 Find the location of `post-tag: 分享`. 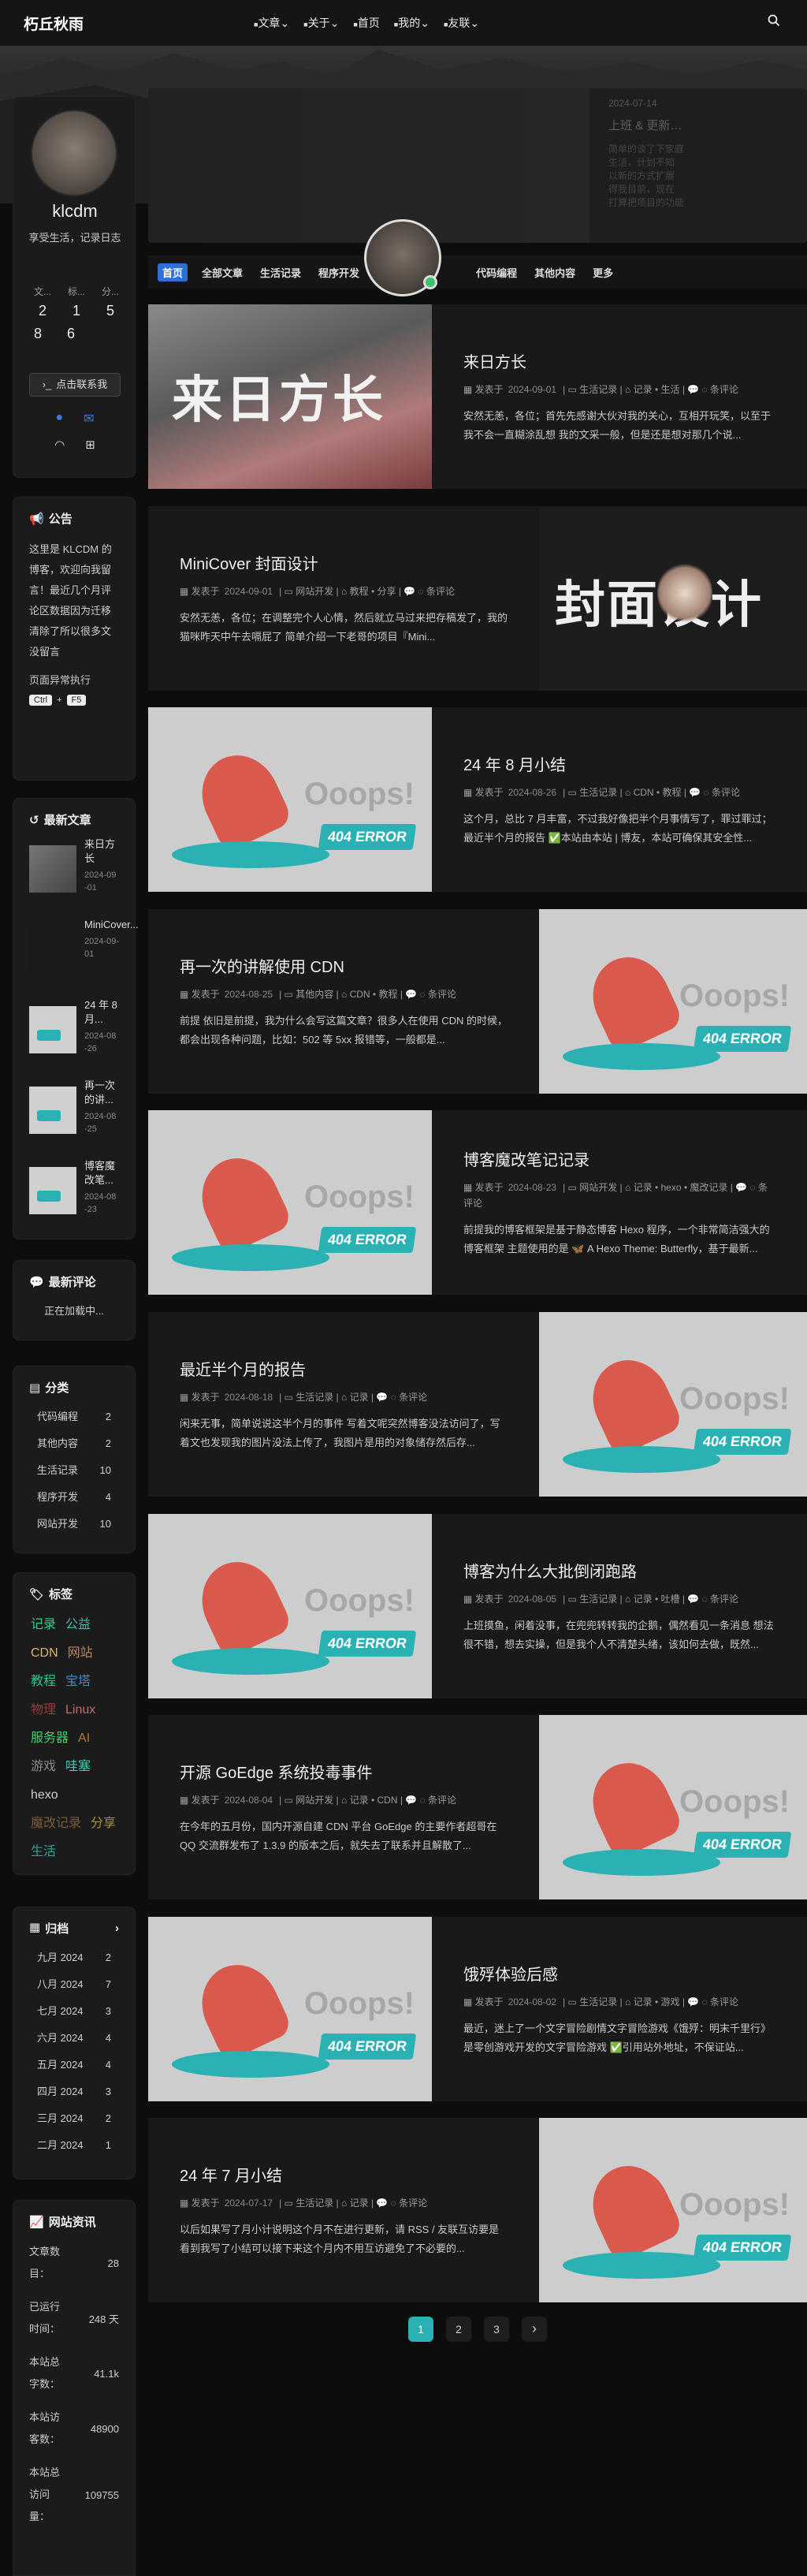

post-tag: 分享 is located at coordinates (386, 591).